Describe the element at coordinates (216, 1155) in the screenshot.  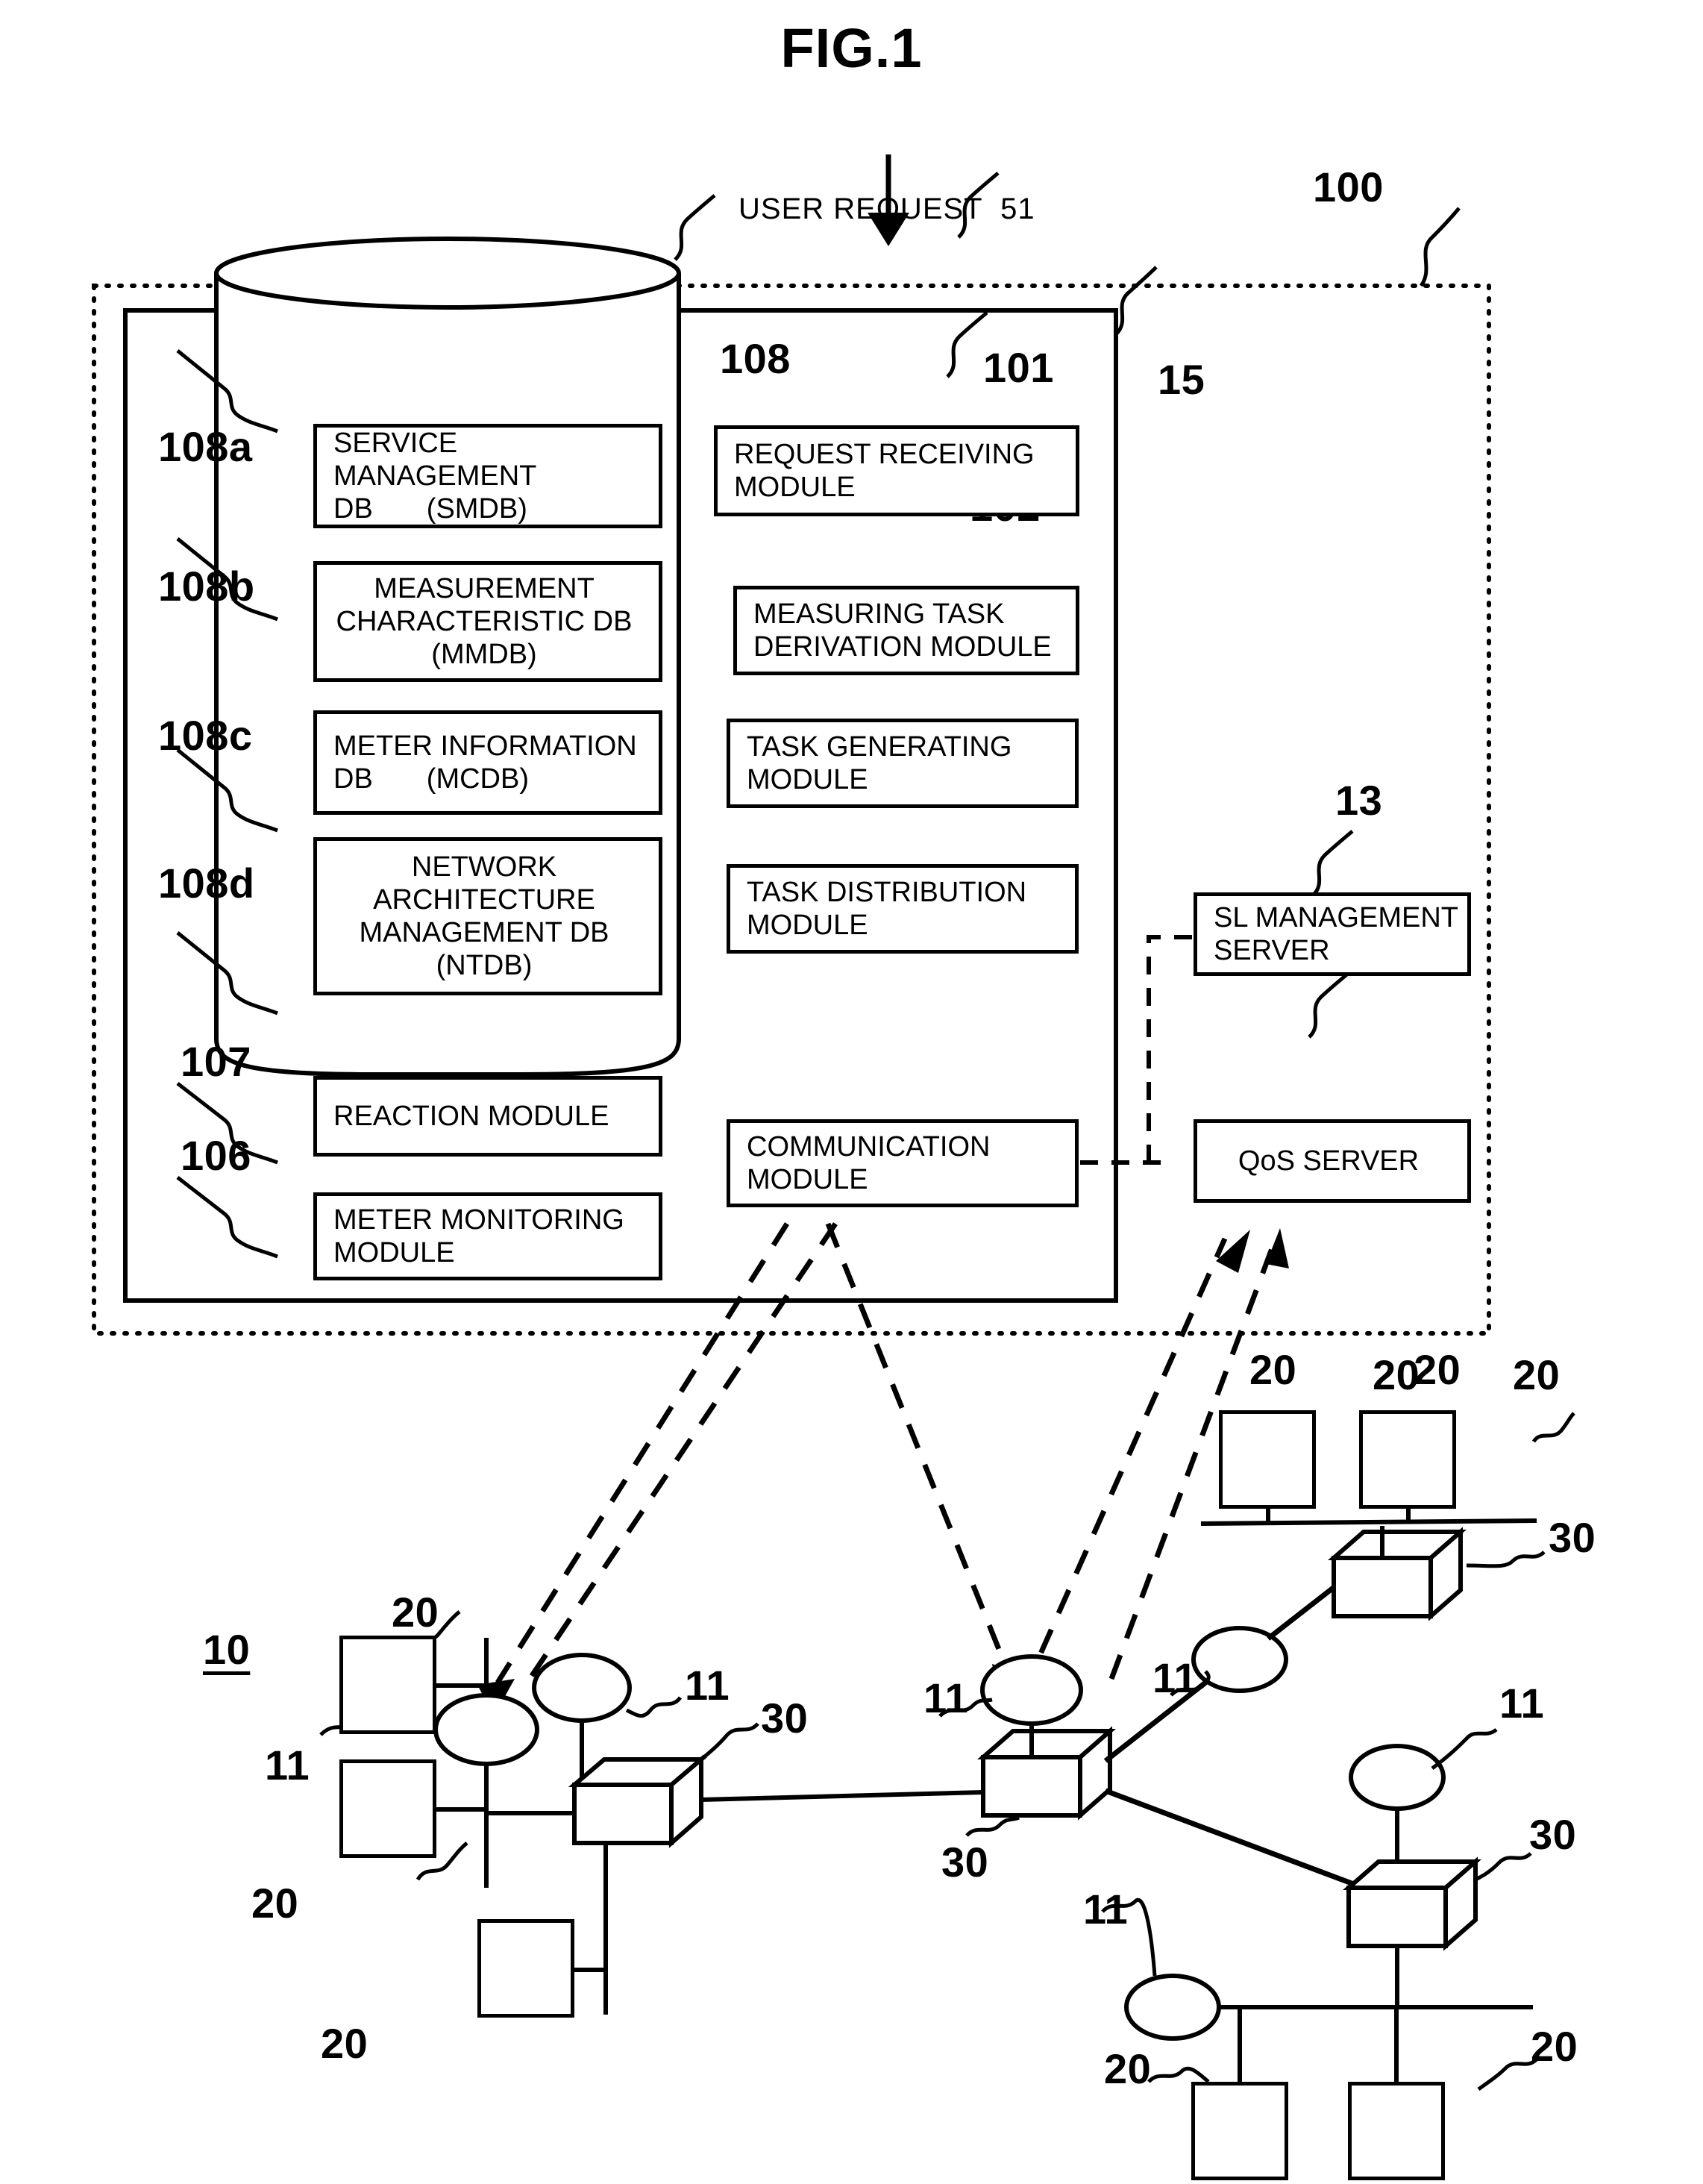
I see `ref-106: 106` at that location.